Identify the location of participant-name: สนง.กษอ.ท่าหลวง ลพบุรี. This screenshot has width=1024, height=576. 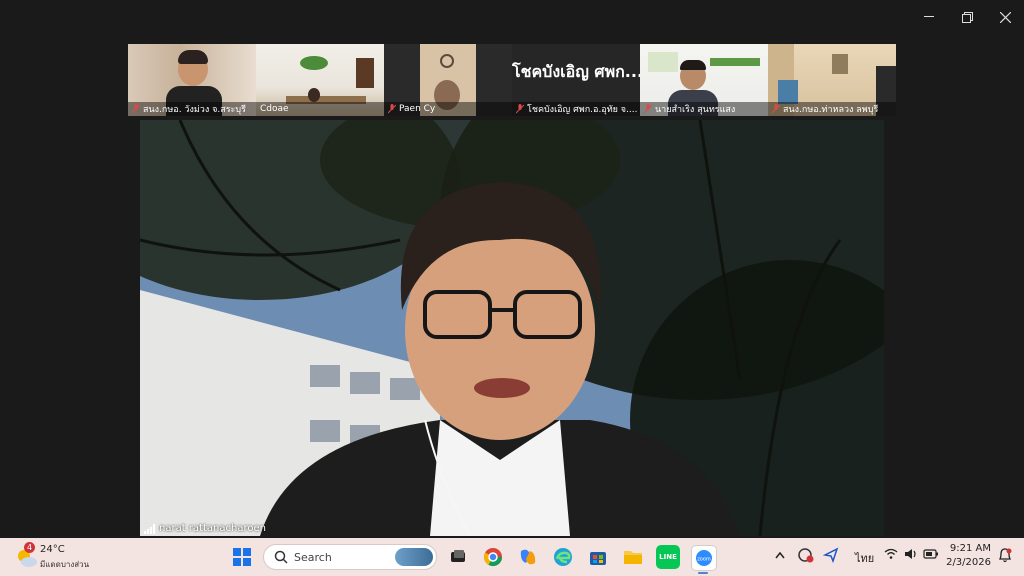
(832, 109).